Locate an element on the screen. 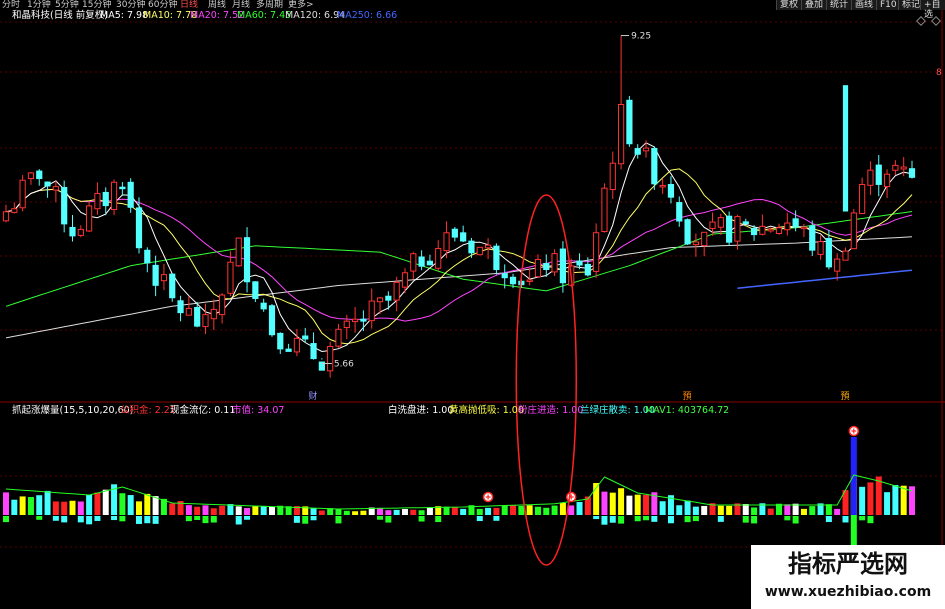 This screenshot has width=945, height=609. period-tab: 多周期 is located at coordinates (269, 5).